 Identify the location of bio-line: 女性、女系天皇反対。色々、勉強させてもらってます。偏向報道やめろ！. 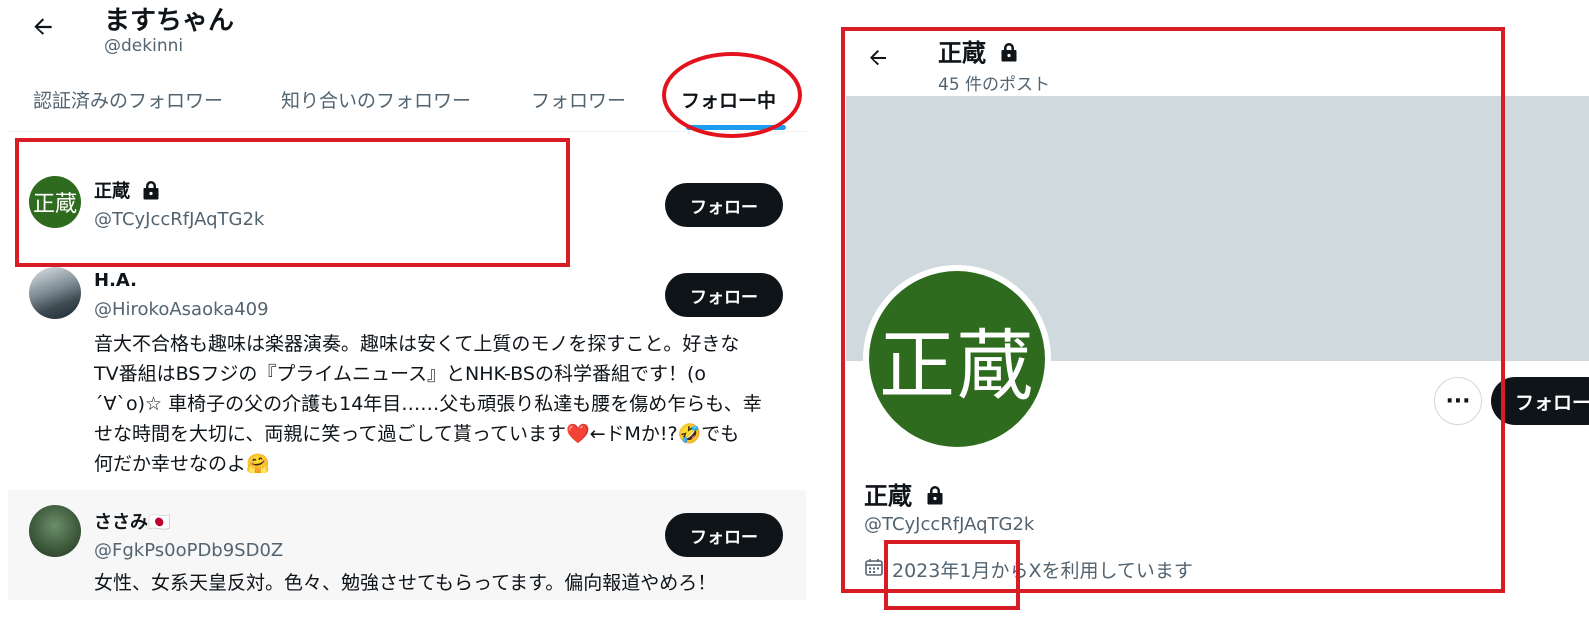
(405, 583).